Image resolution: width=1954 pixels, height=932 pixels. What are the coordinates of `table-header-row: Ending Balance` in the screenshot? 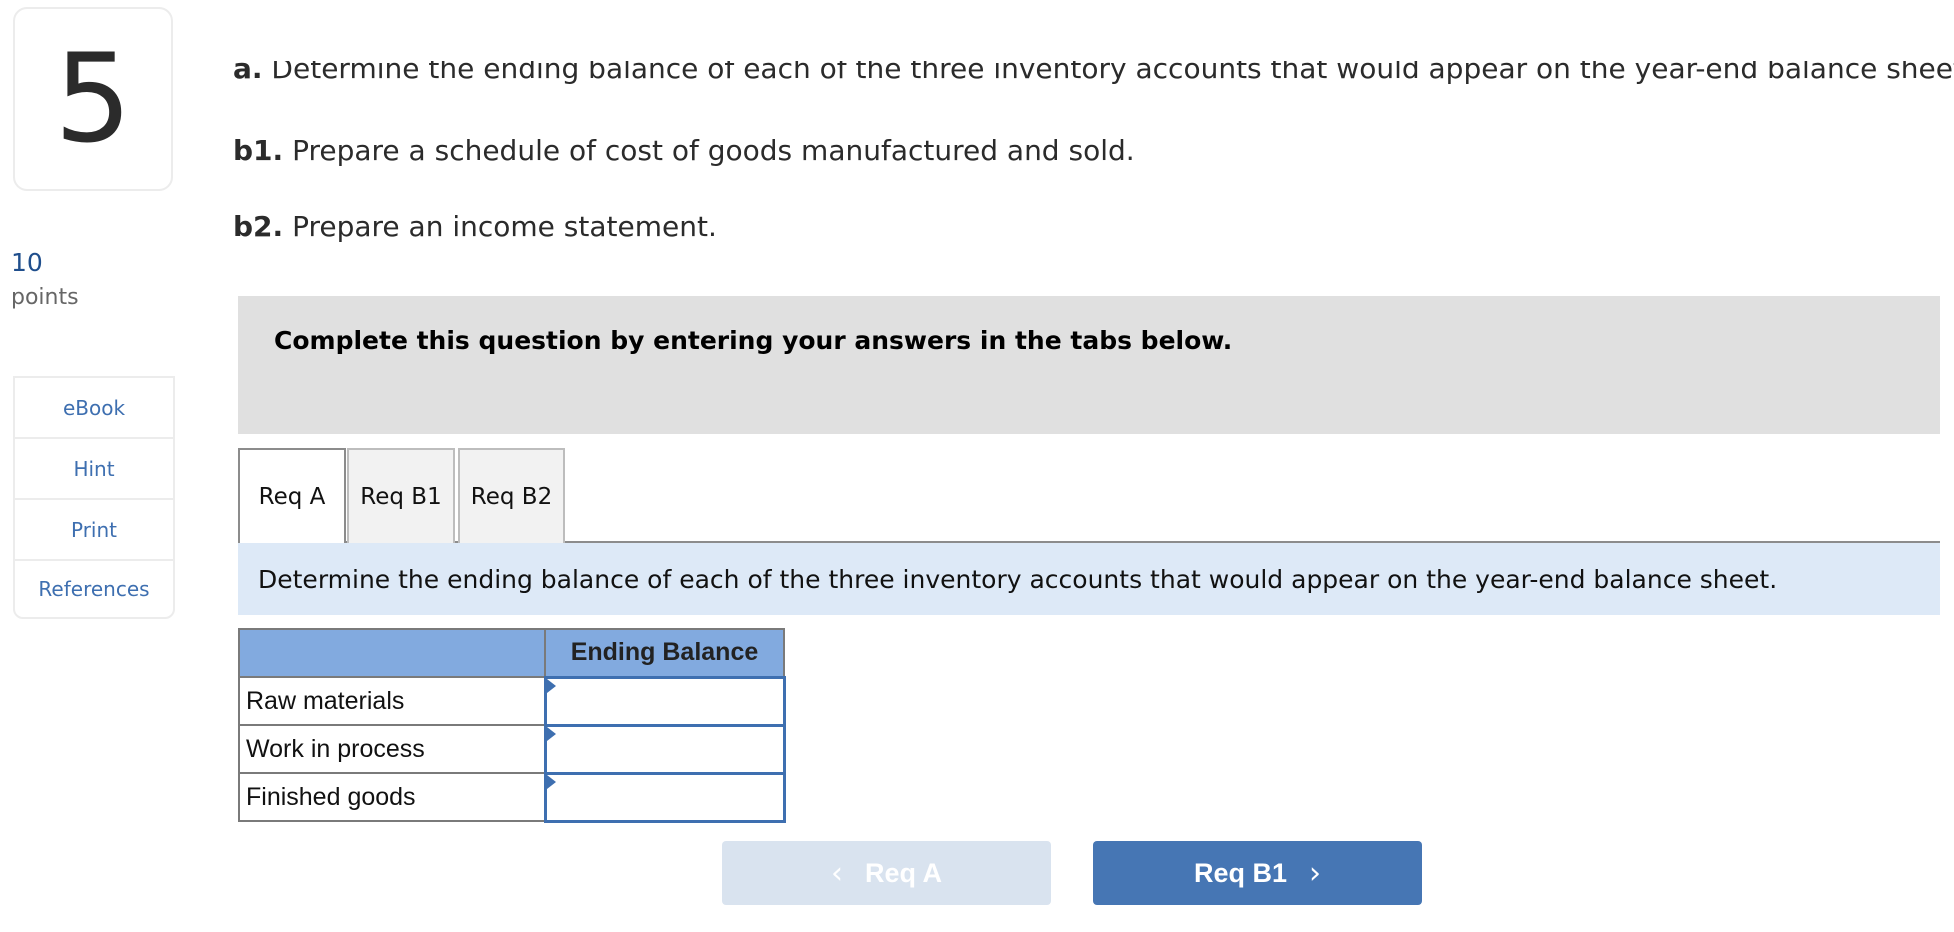 It's located at (511, 653).